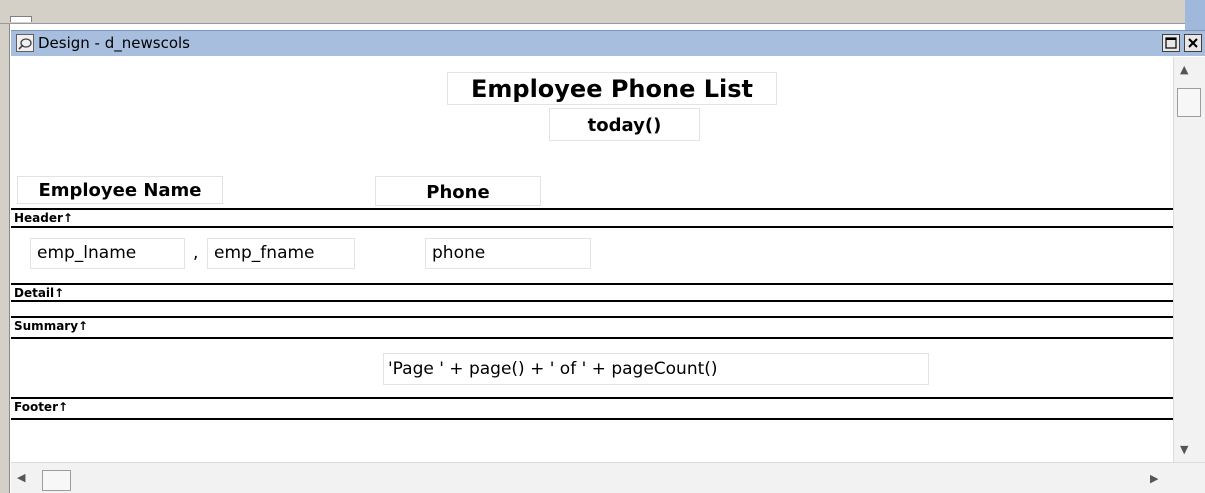 Image resolution: width=1205 pixels, height=493 pixels. I want to click on vertical-scrollbar, so click(1189, 259).